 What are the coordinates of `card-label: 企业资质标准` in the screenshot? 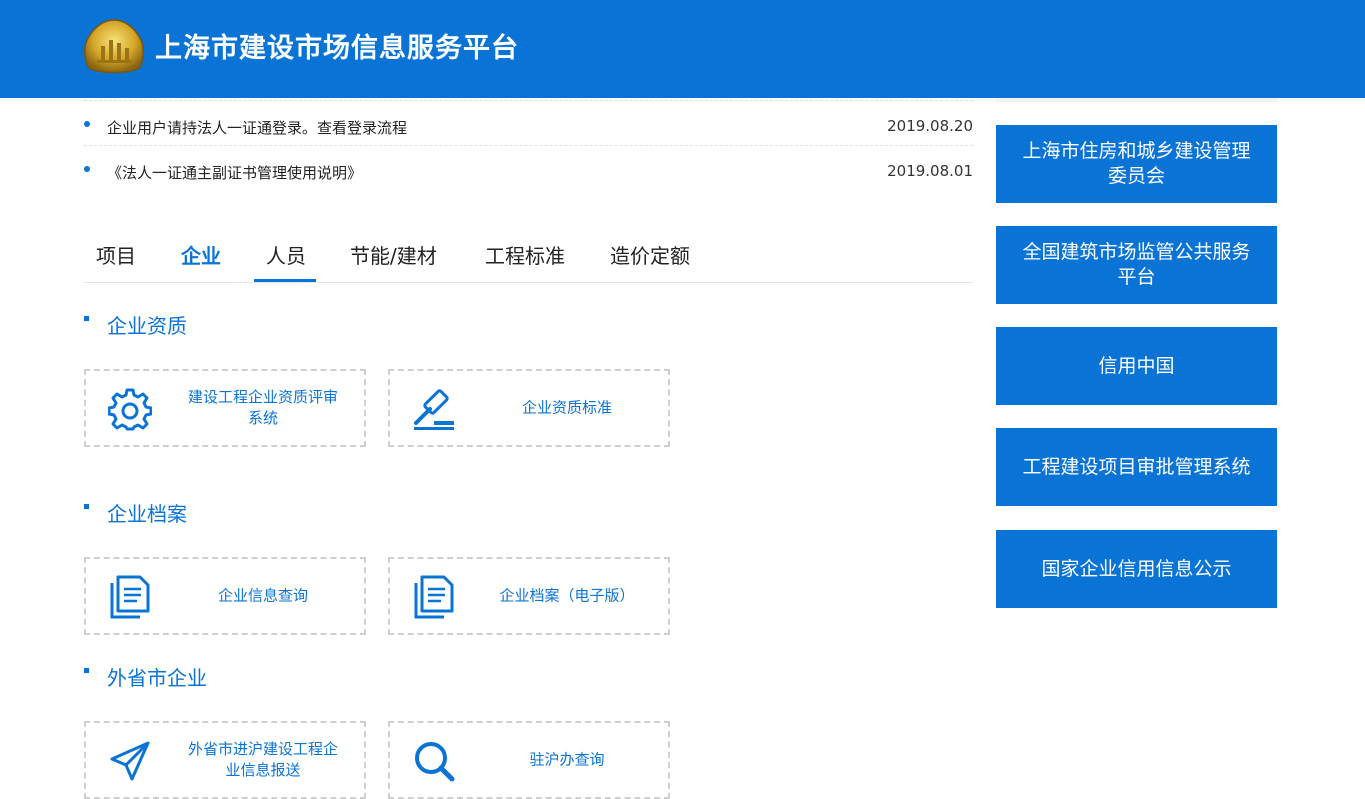 It's located at (566, 407).